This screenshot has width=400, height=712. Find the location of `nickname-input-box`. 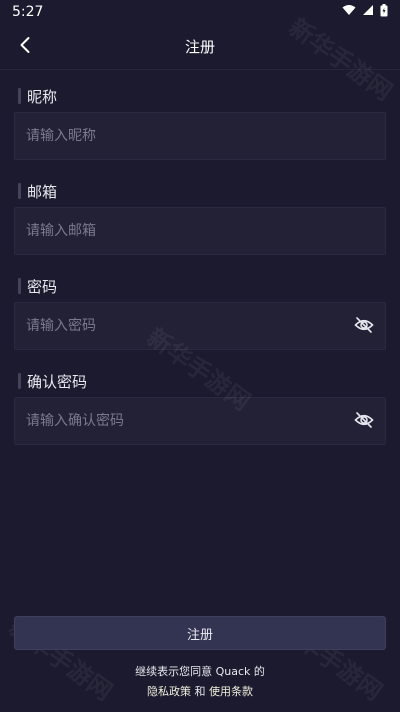

nickname-input-box is located at coordinates (200, 136).